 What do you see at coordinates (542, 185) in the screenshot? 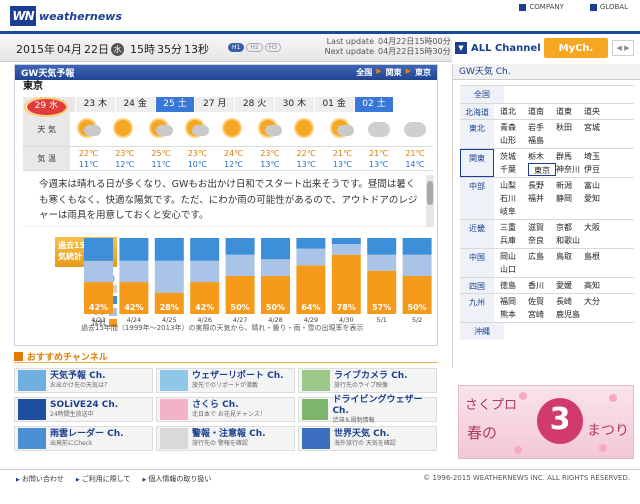
I see `prefecture-link: 長野` at bounding box center [542, 185].